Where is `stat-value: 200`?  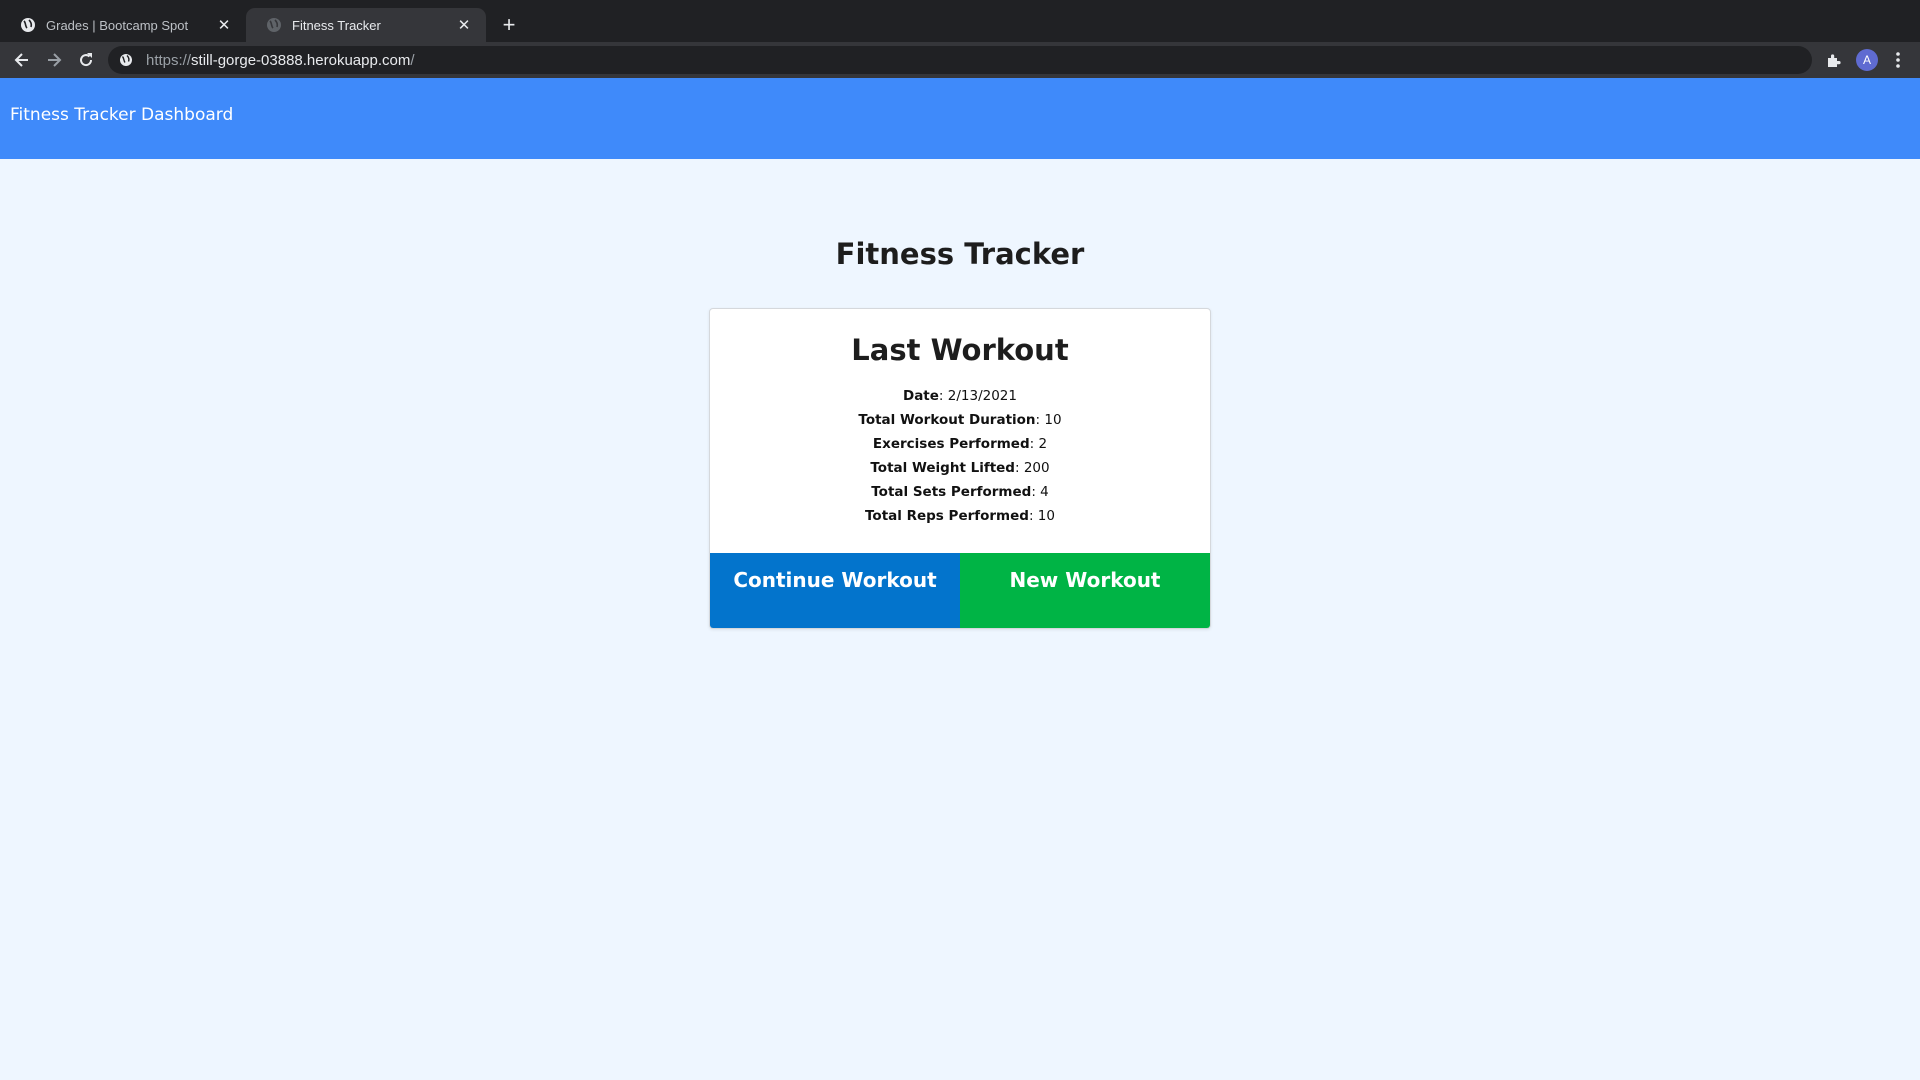 stat-value: 200 is located at coordinates (1036, 468).